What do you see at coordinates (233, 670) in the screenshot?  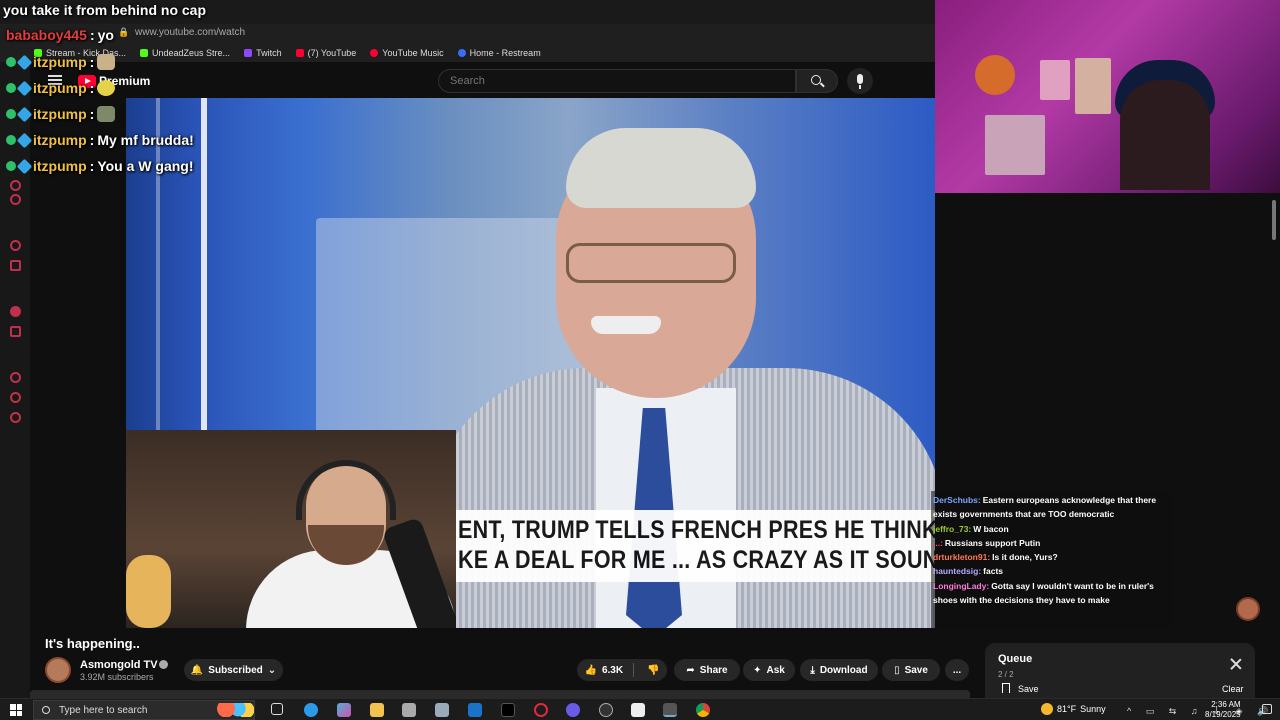 I see `subscribed-button: 🔔 Subscribed ⌄` at bounding box center [233, 670].